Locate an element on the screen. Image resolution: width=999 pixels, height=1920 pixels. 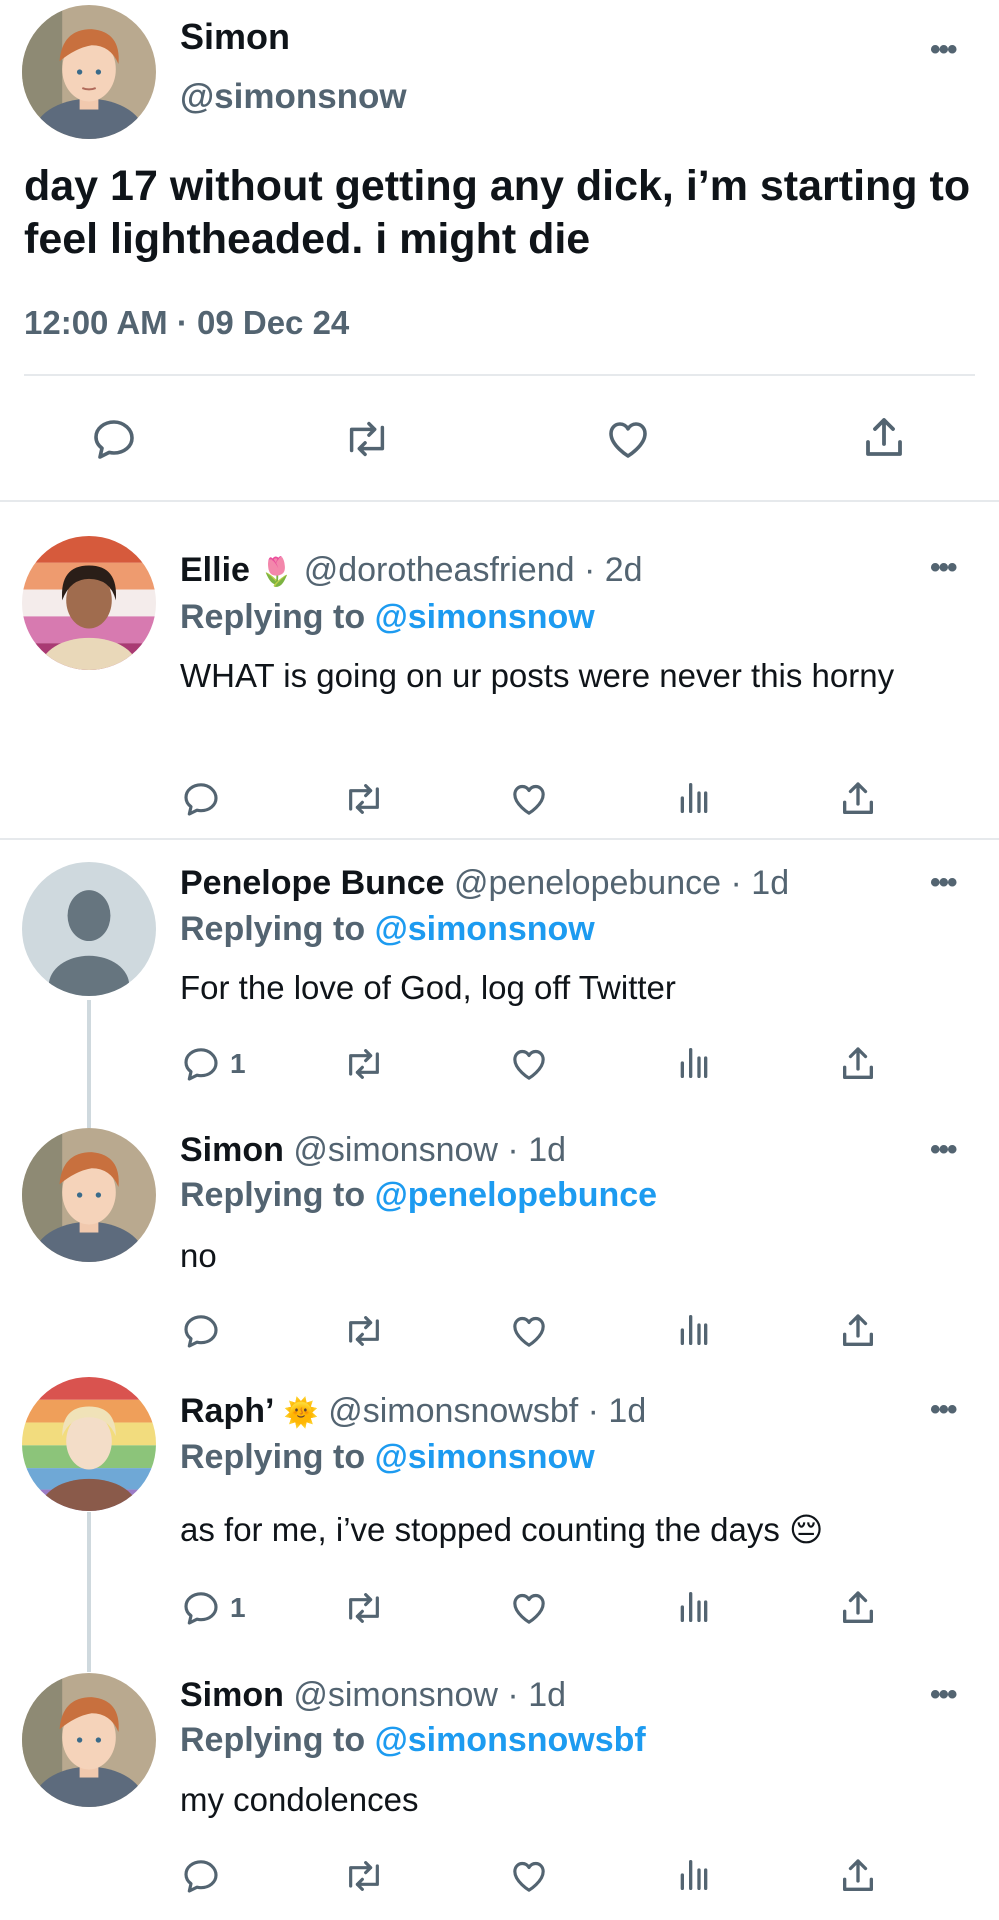
reply-text: no is located at coordinates (198, 1255).